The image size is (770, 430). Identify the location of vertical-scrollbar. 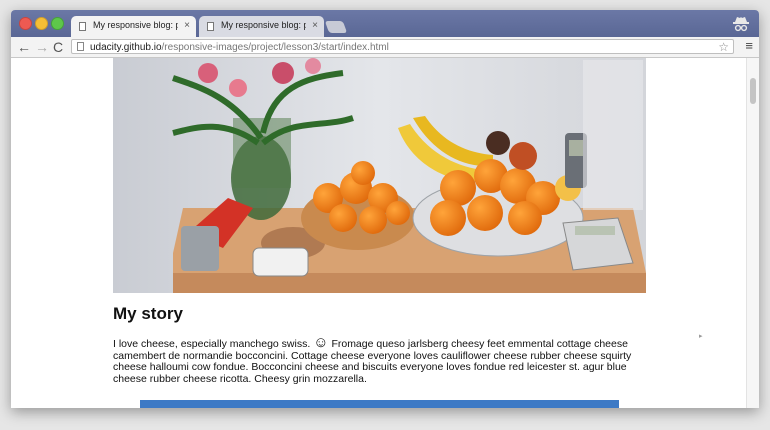
(752, 233).